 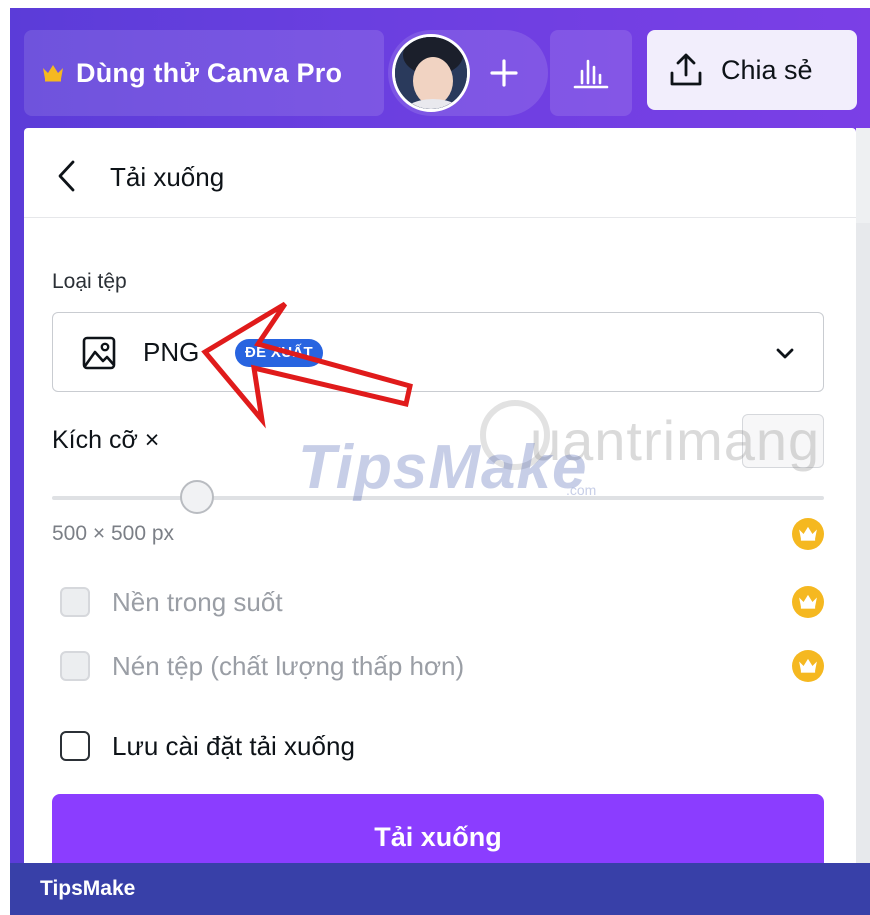 I want to click on bar-chart-icon, so click(x=591, y=74).